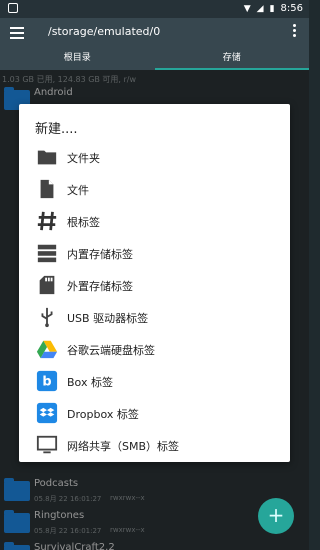 The height and width of the screenshot is (550, 320). I want to click on more-options-icon, so click(295, 31).